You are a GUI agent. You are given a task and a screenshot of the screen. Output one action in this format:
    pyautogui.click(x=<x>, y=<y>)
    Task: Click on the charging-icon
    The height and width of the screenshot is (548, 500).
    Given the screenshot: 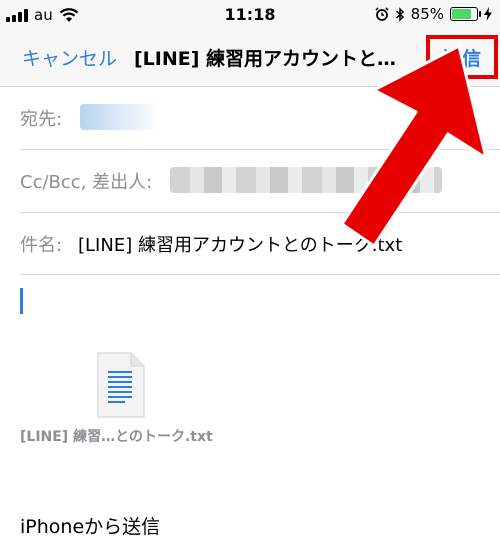 What is the action you would take?
    pyautogui.click(x=488, y=14)
    